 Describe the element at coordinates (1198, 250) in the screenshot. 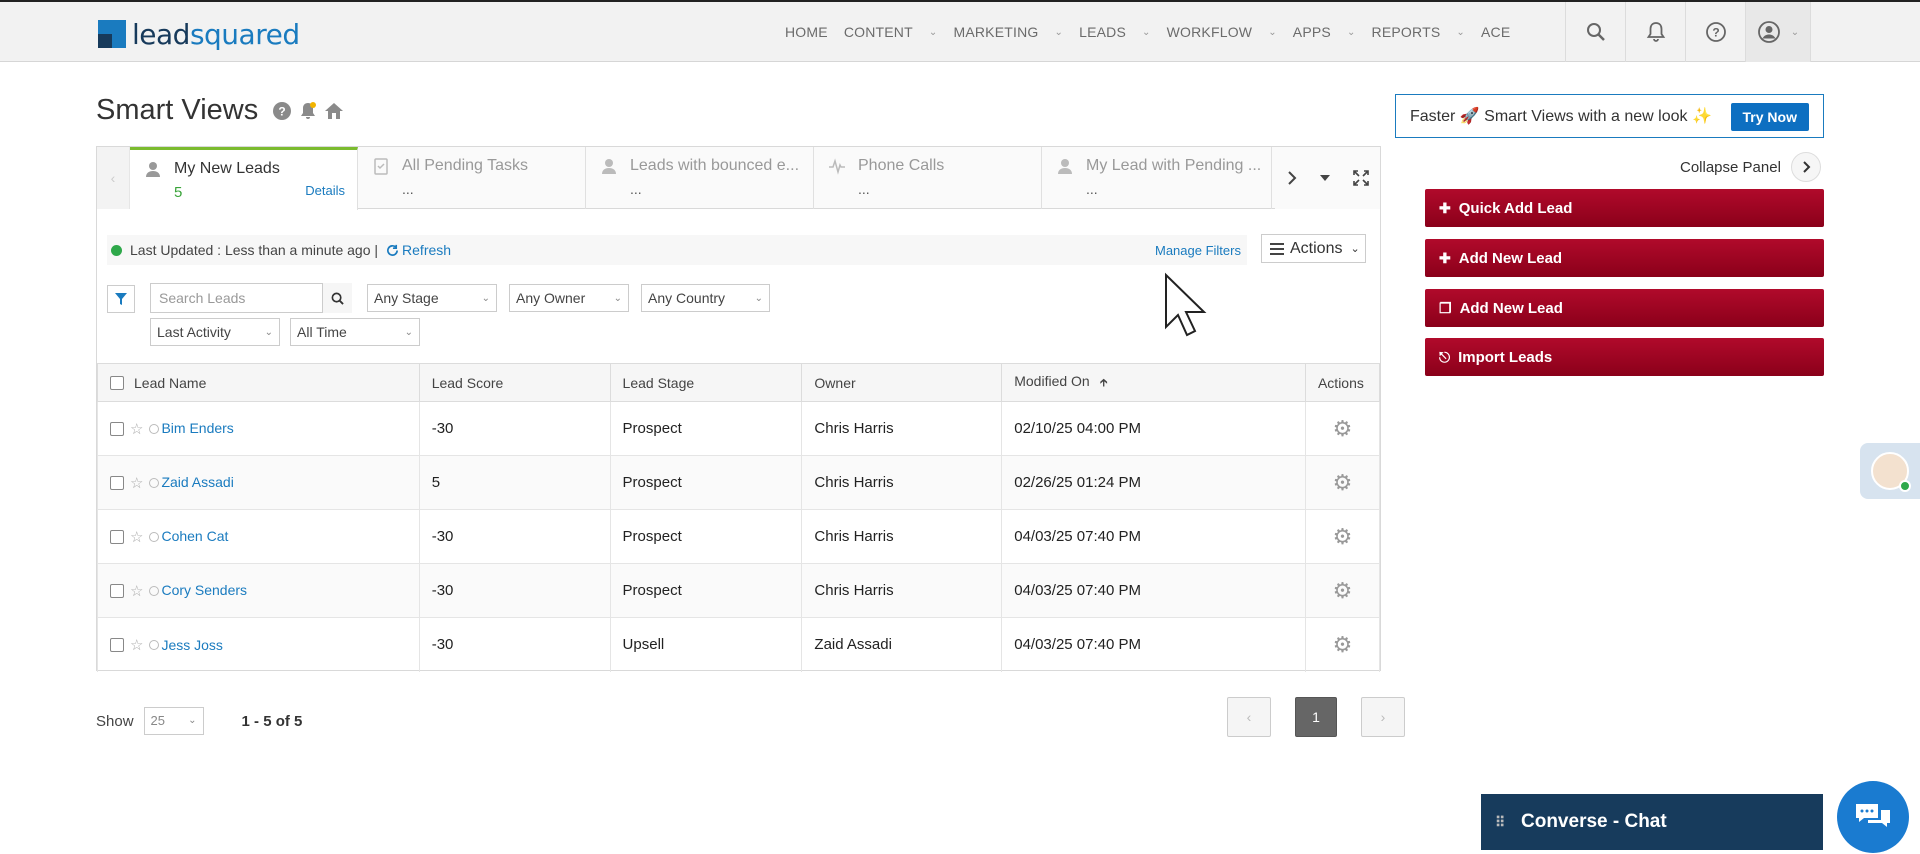

I see `manage-filters-link: Manage Filters` at that location.